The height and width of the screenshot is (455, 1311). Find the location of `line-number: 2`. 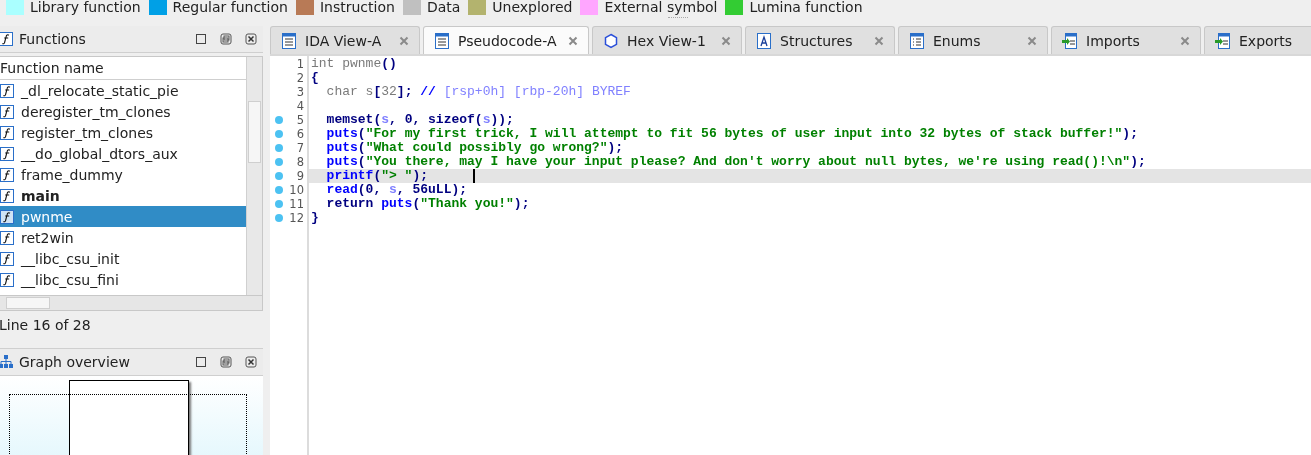

line-number: 2 is located at coordinates (300, 78).